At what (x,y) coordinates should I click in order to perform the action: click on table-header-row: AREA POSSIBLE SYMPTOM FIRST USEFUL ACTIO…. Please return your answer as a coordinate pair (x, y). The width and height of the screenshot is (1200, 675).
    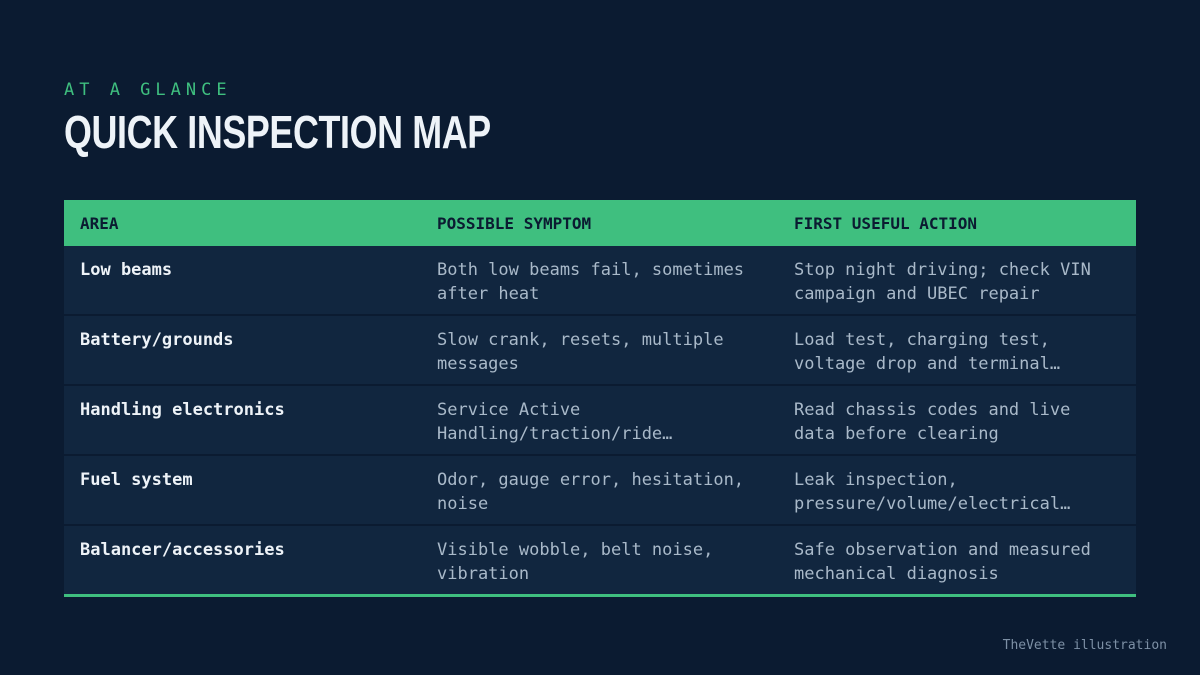
    Looking at the image, I should click on (600, 223).